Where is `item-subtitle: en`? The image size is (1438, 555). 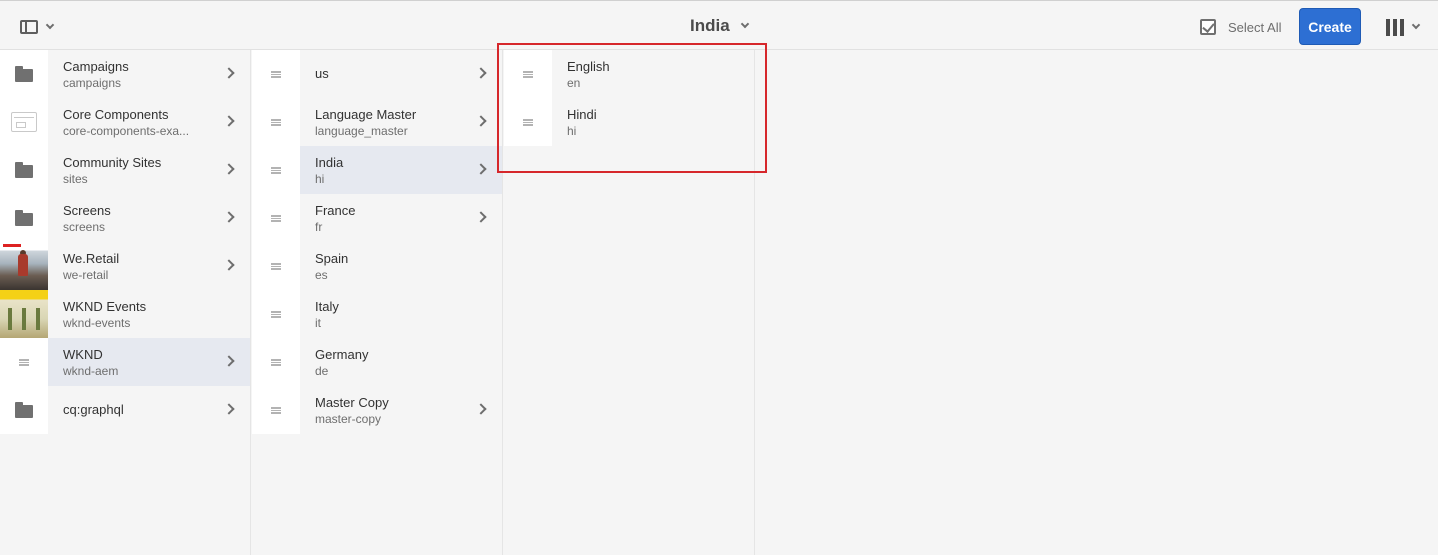
item-subtitle: en is located at coordinates (574, 83).